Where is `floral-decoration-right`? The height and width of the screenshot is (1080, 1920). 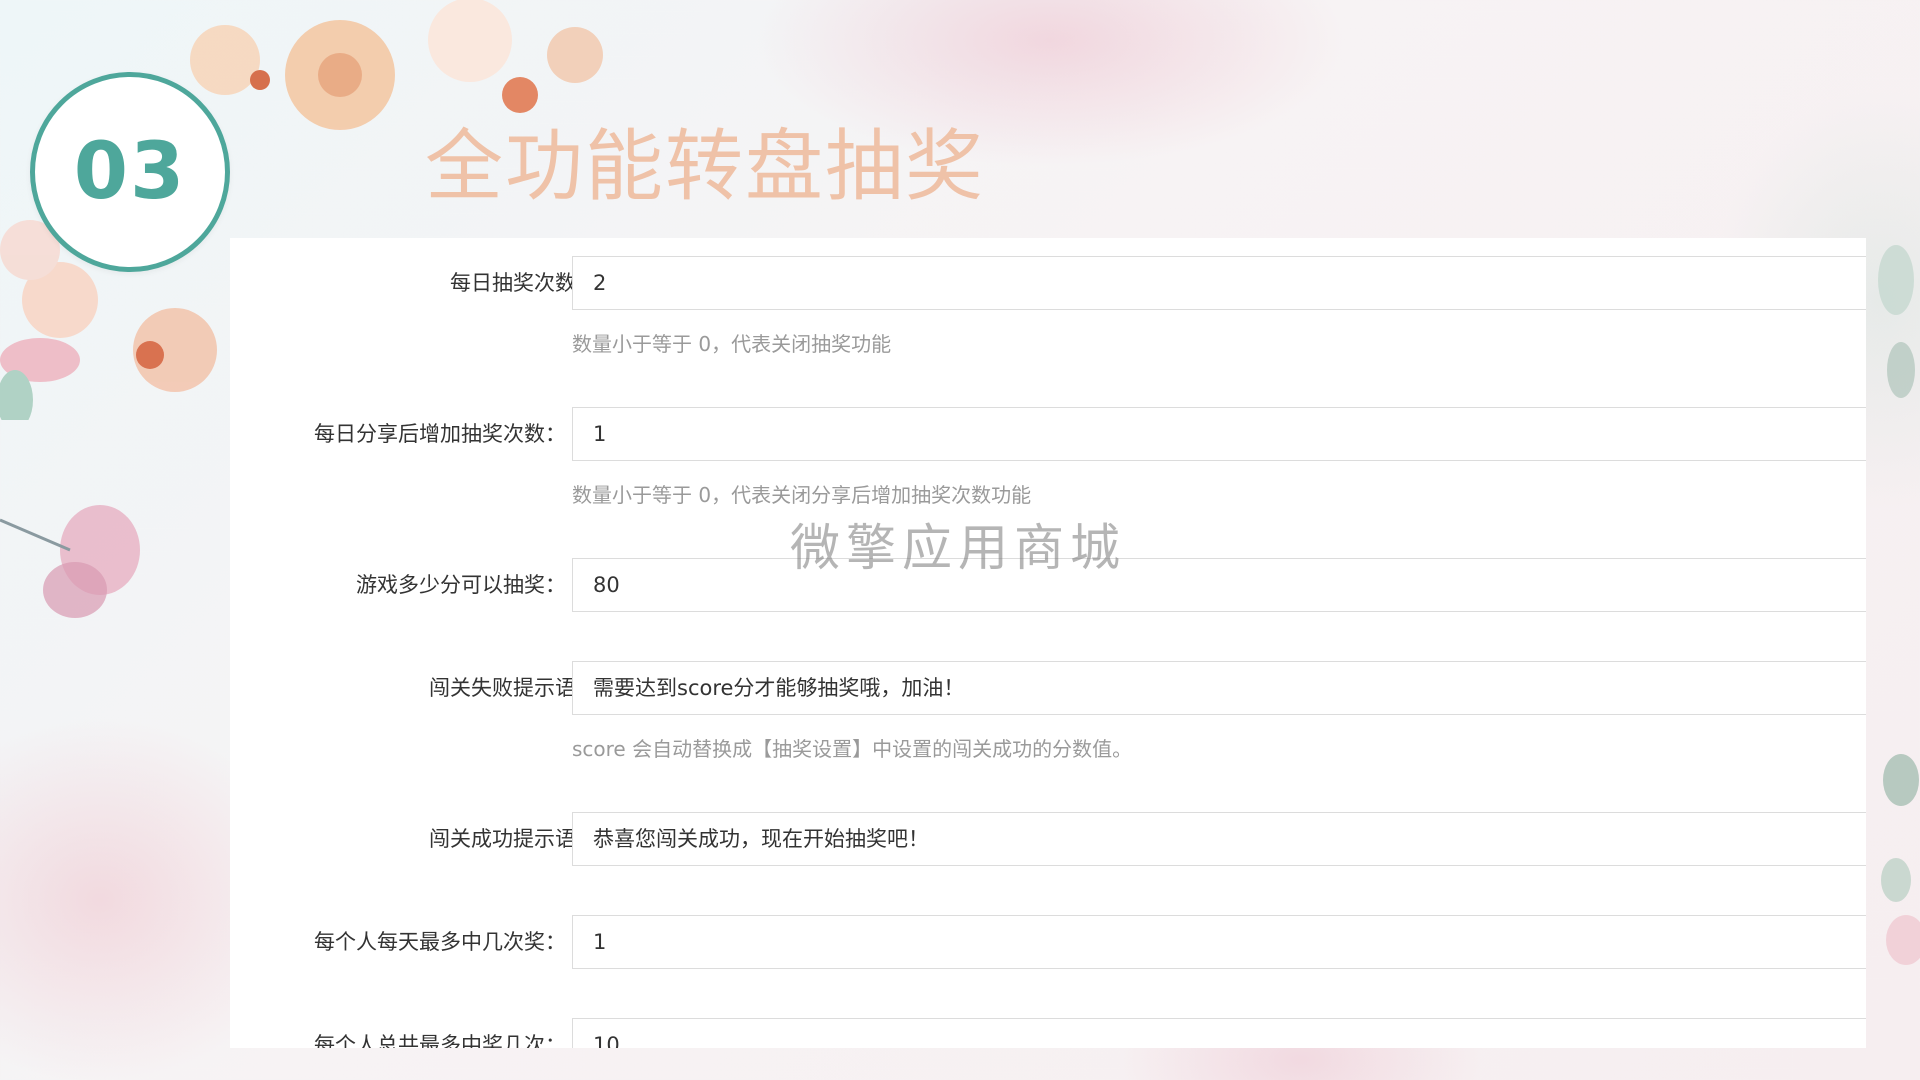
floral-decoration-right is located at coordinates (1899, 605).